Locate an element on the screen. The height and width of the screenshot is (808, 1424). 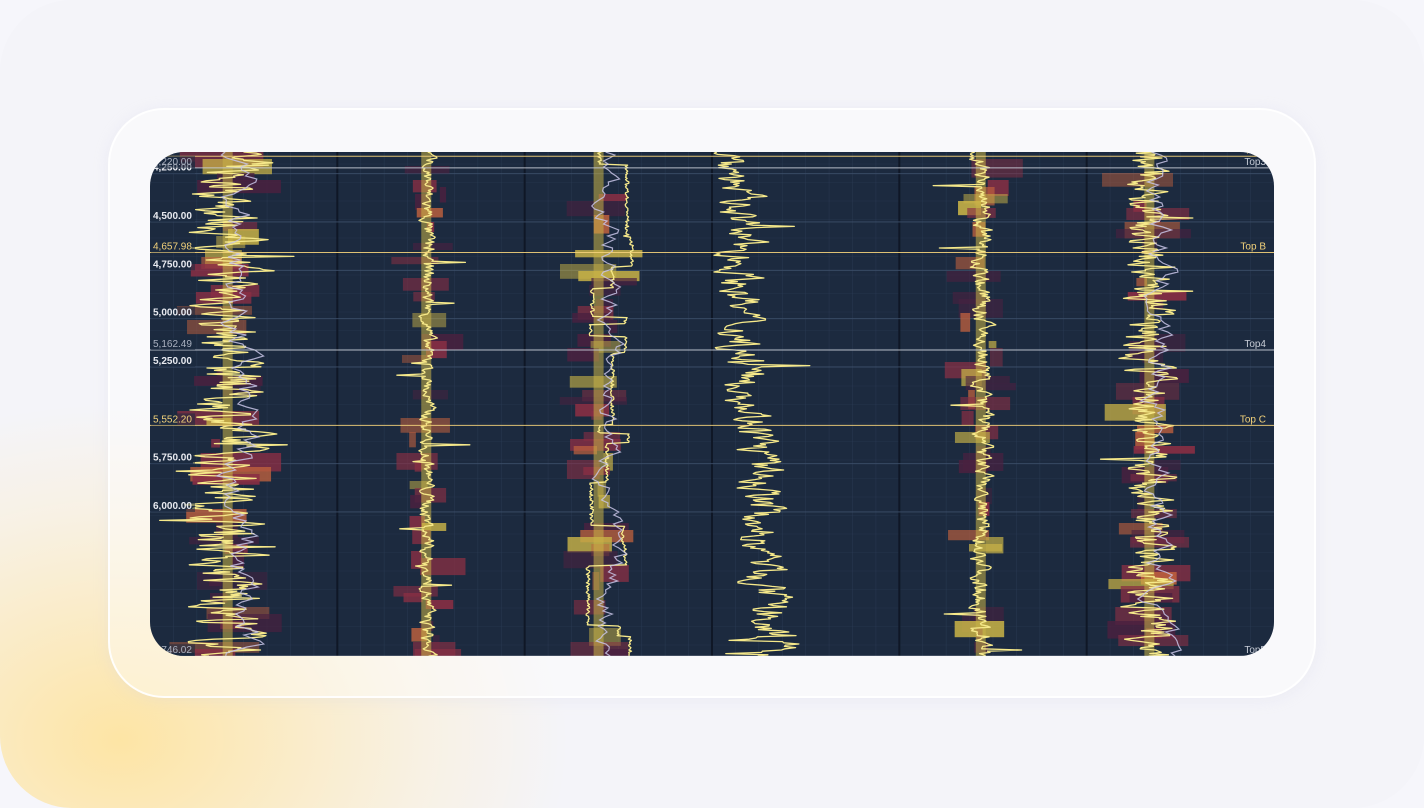
formation-top-label: Top B is located at coordinates (1253, 247).